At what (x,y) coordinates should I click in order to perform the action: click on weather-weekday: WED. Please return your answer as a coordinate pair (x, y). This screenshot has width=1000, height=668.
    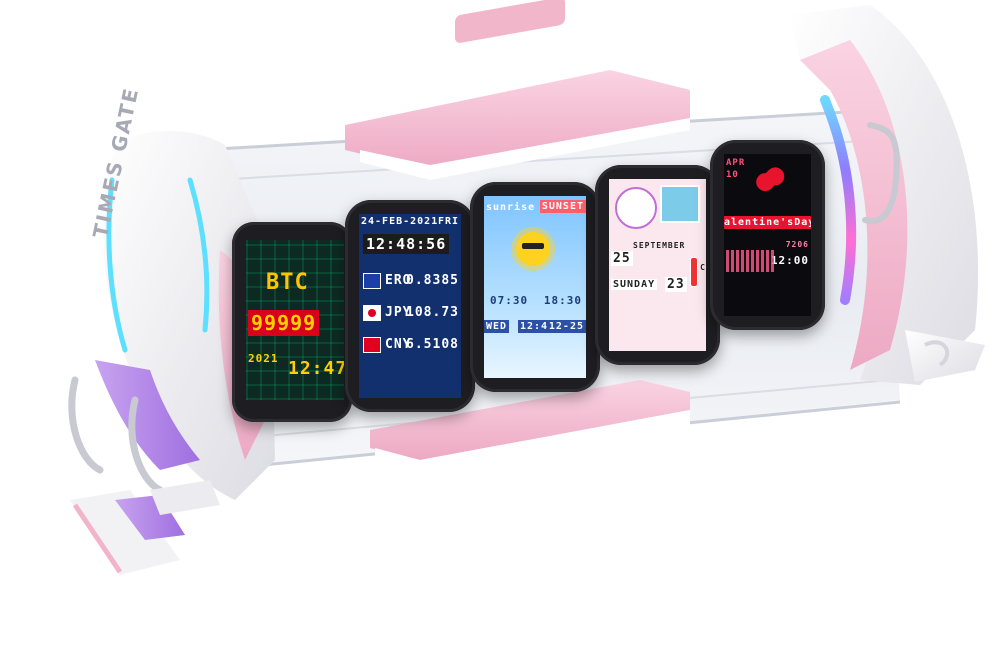
    Looking at the image, I should click on (497, 326).